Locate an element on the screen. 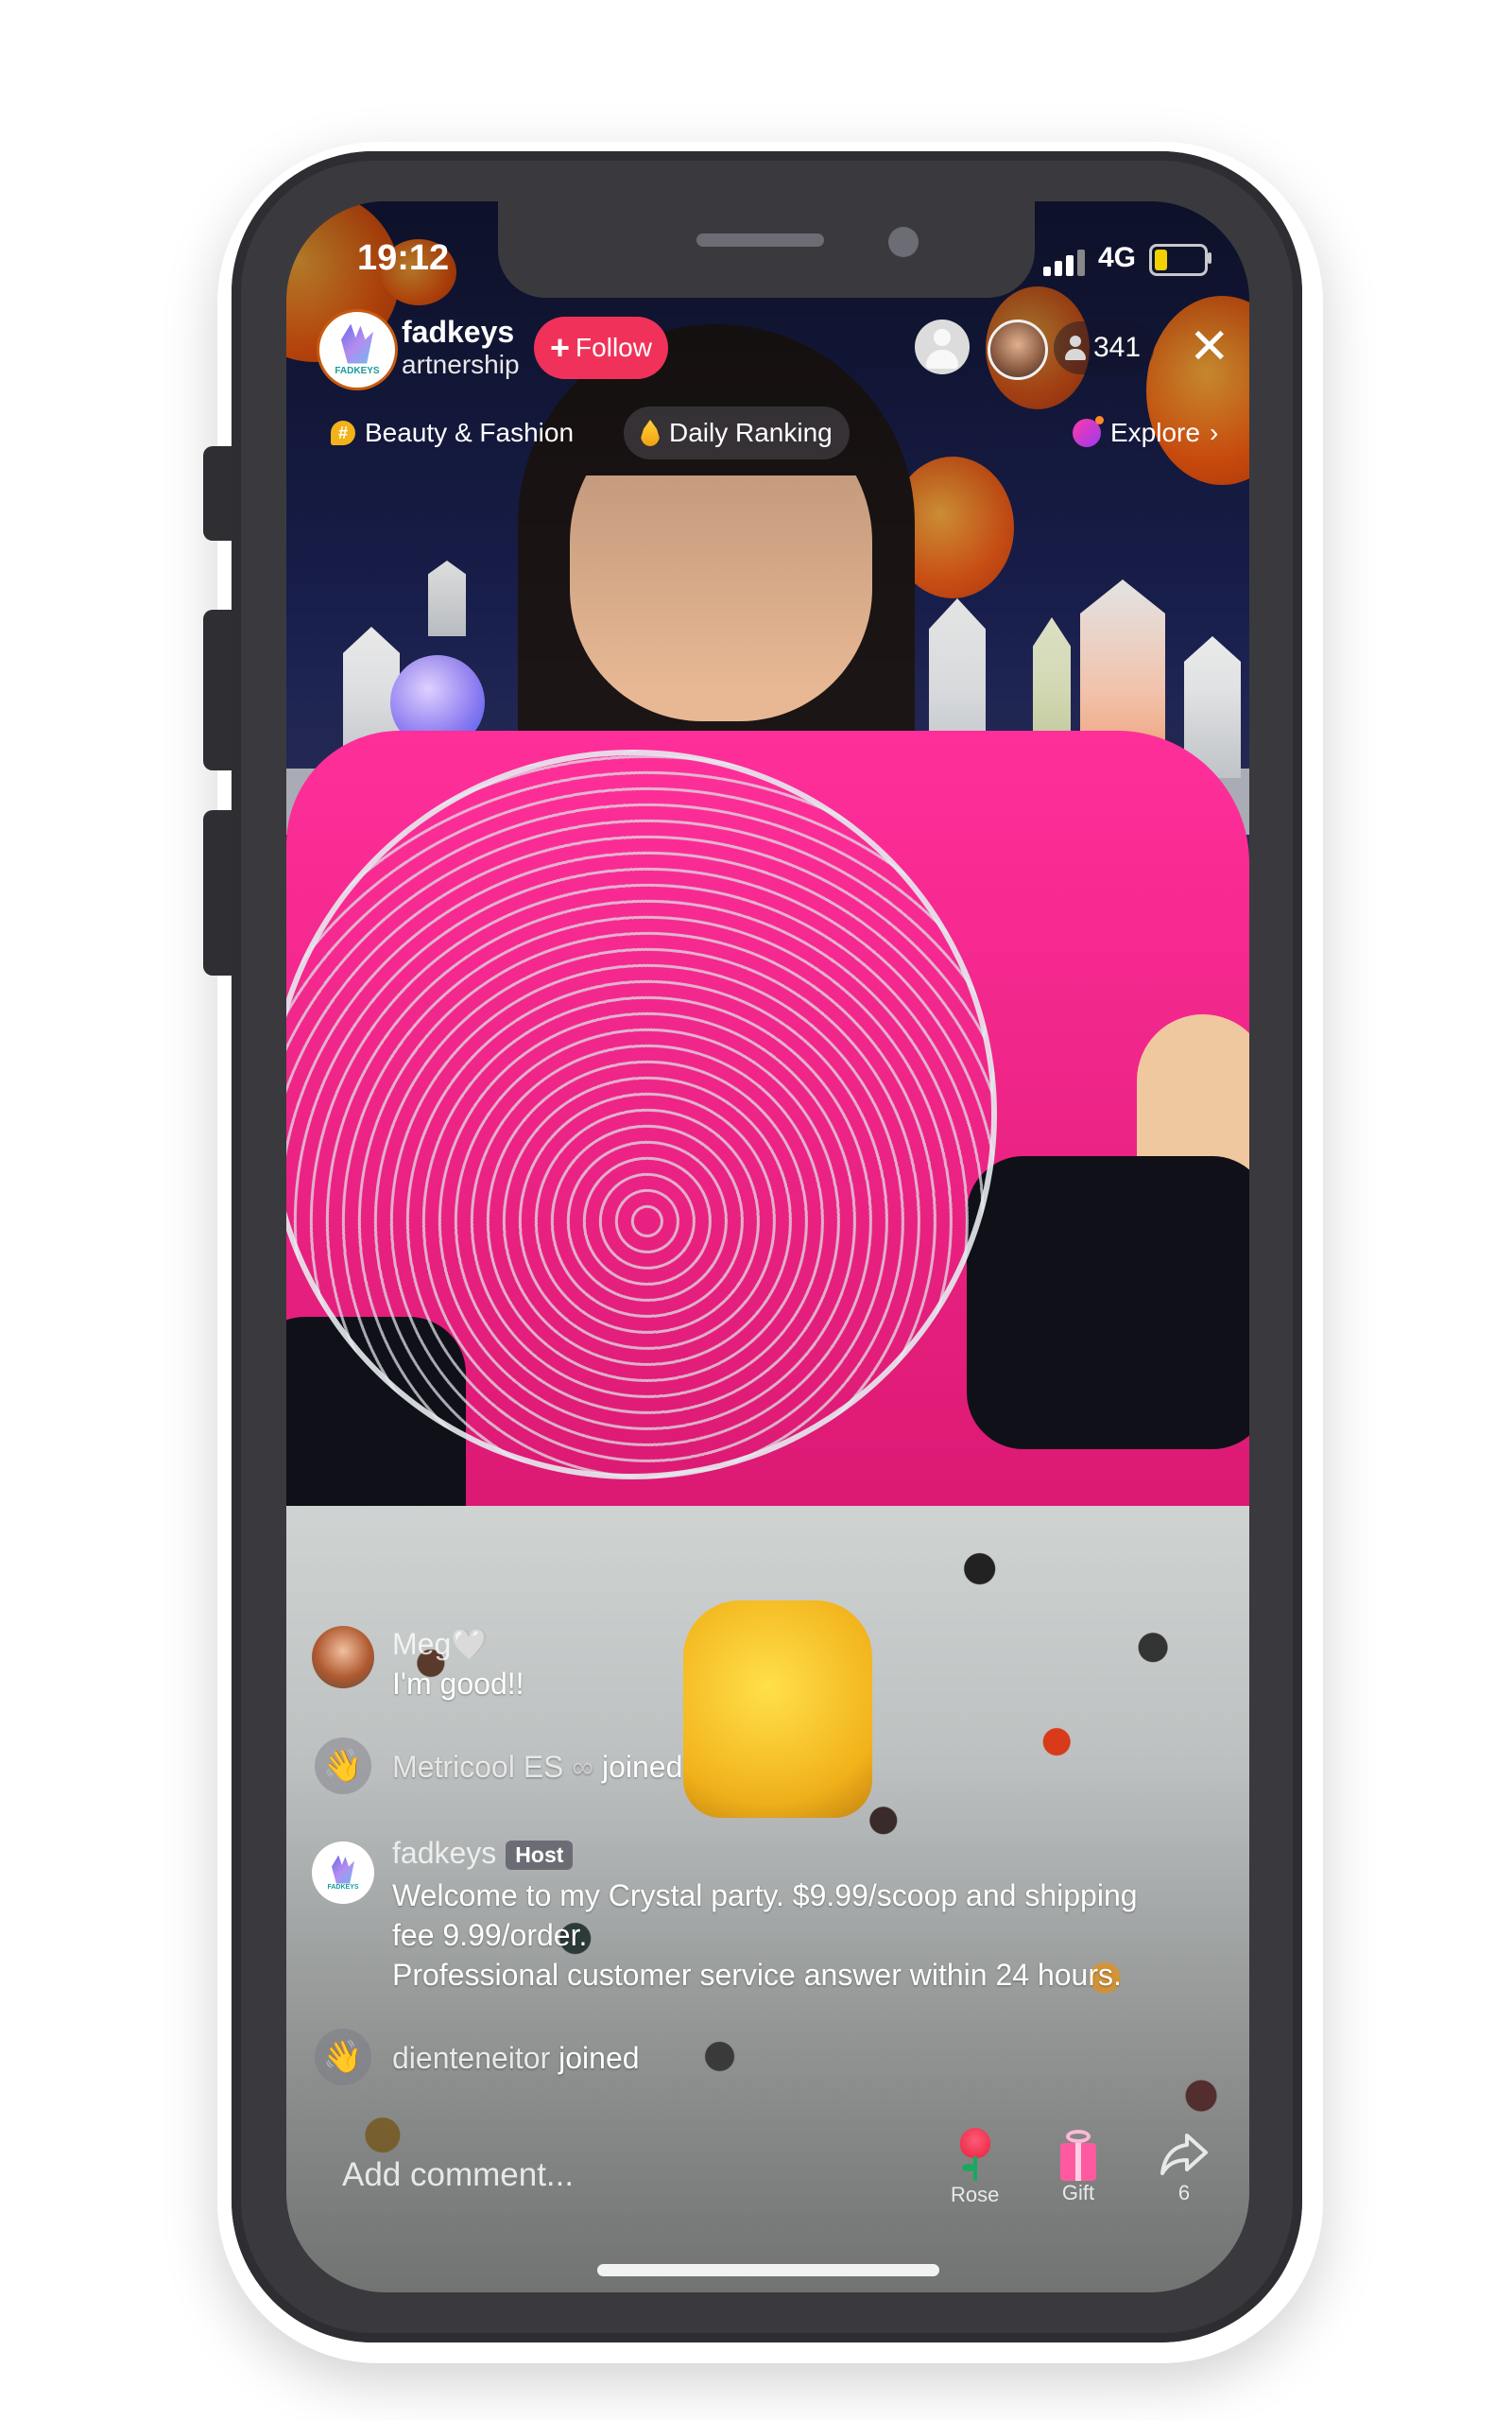 Image resolution: width=1512 pixels, height=2420 pixels. join-message: Metricool ES ∞ joined is located at coordinates (537, 1767).